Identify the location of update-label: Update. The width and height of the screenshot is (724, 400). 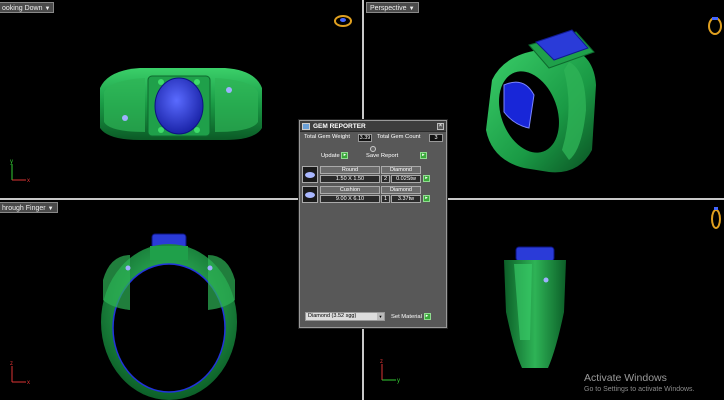
(330, 156).